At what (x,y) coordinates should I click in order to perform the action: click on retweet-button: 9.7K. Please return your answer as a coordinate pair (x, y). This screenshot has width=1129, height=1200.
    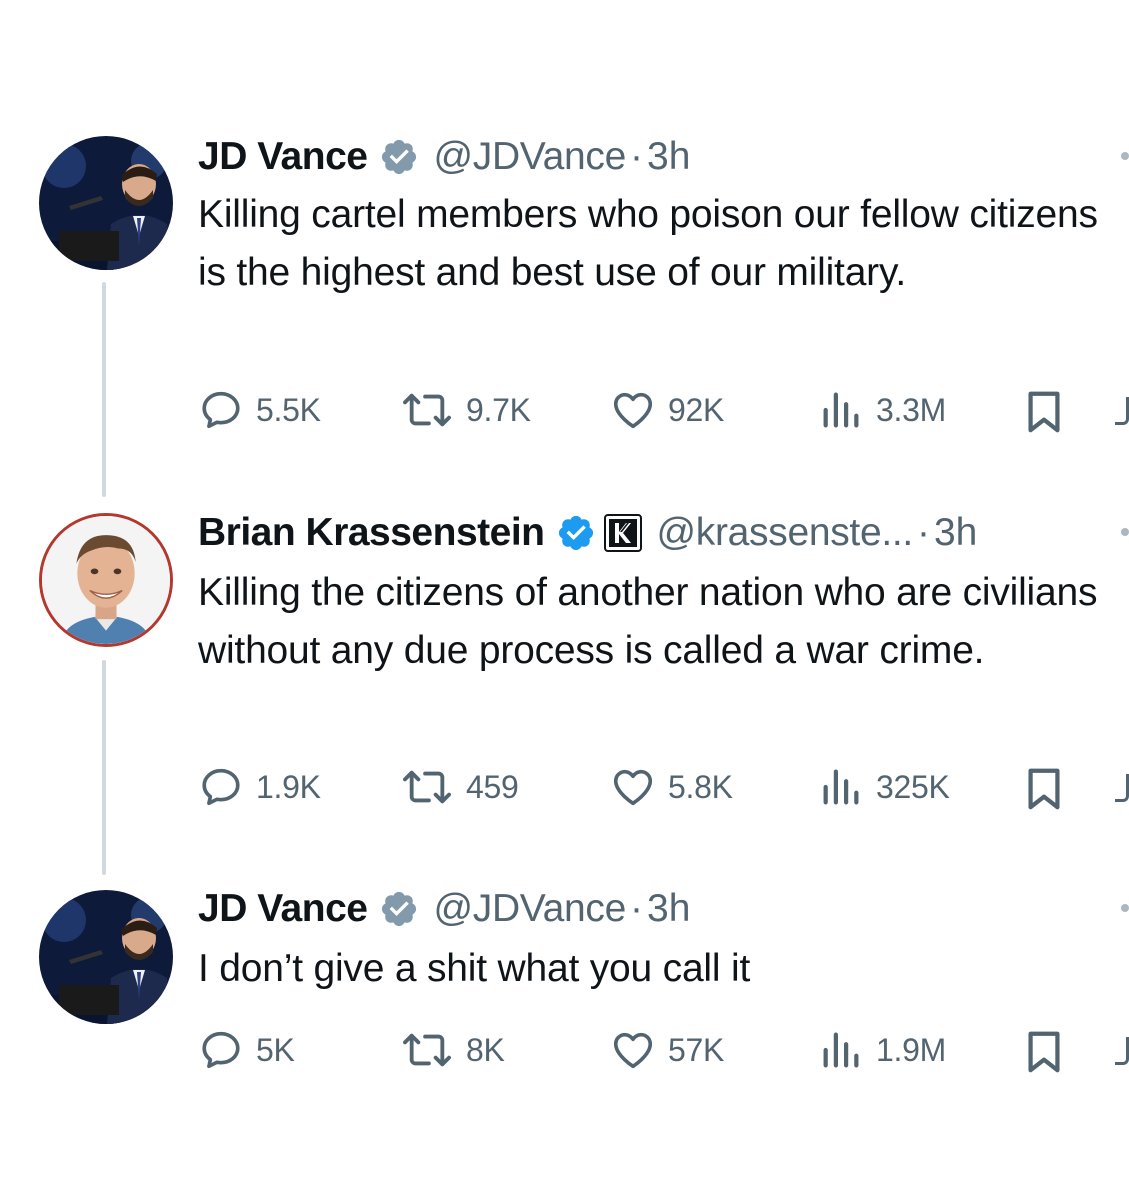
    Looking at the image, I should click on (465, 410).